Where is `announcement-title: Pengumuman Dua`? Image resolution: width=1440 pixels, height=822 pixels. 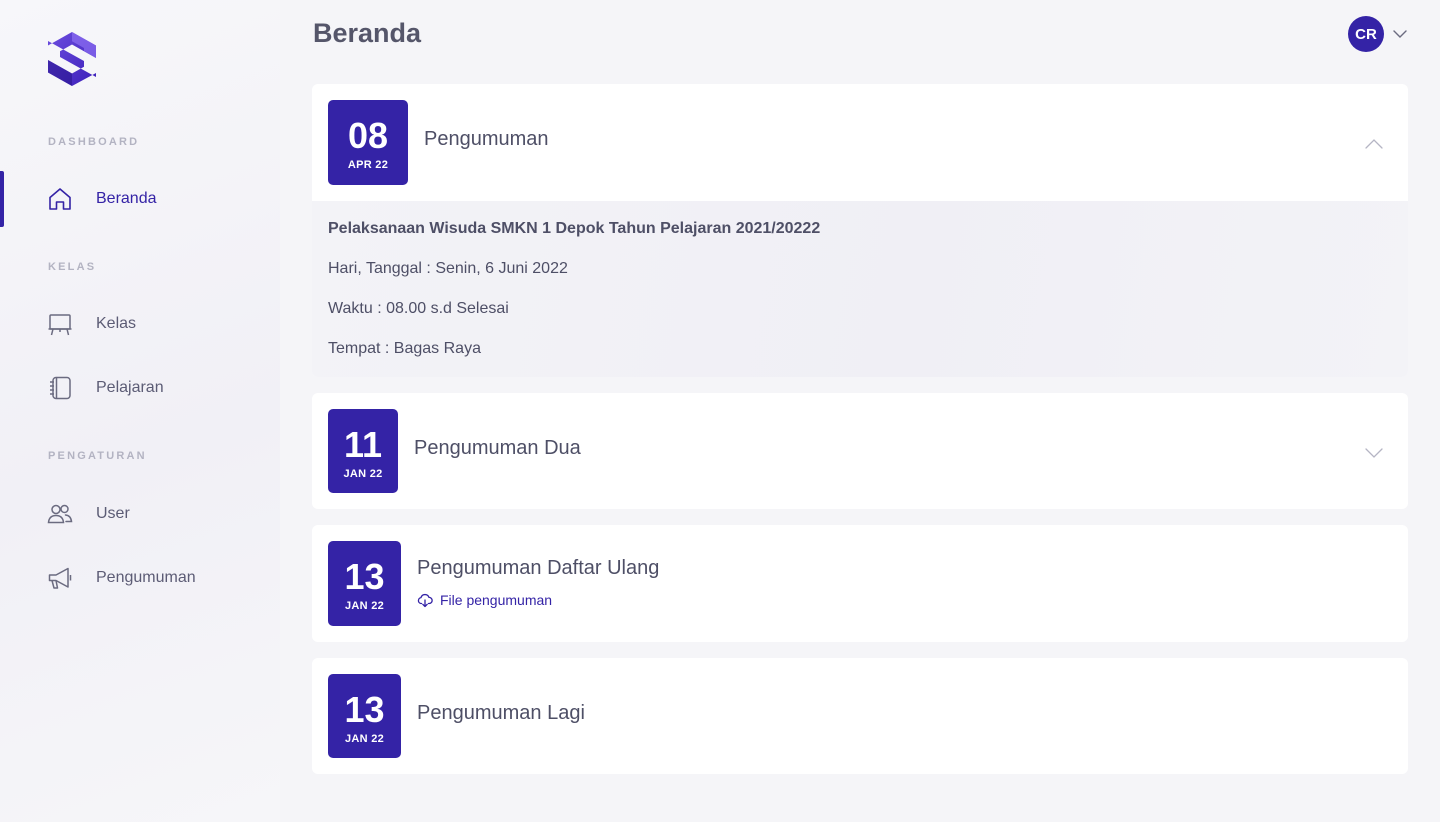
announcement-title: Pengumuman Dua is located at coordinates (497, 448).